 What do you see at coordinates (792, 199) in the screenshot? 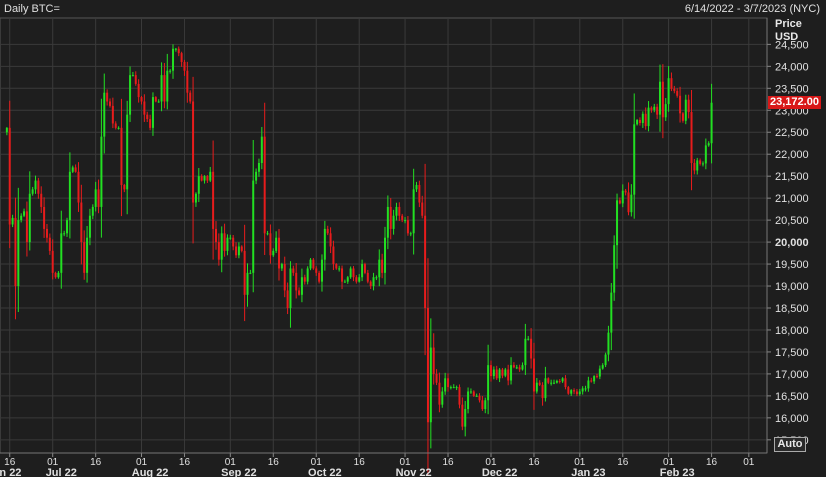
I see `y-tick-label: 21,000` at bounding box center [792, 199].